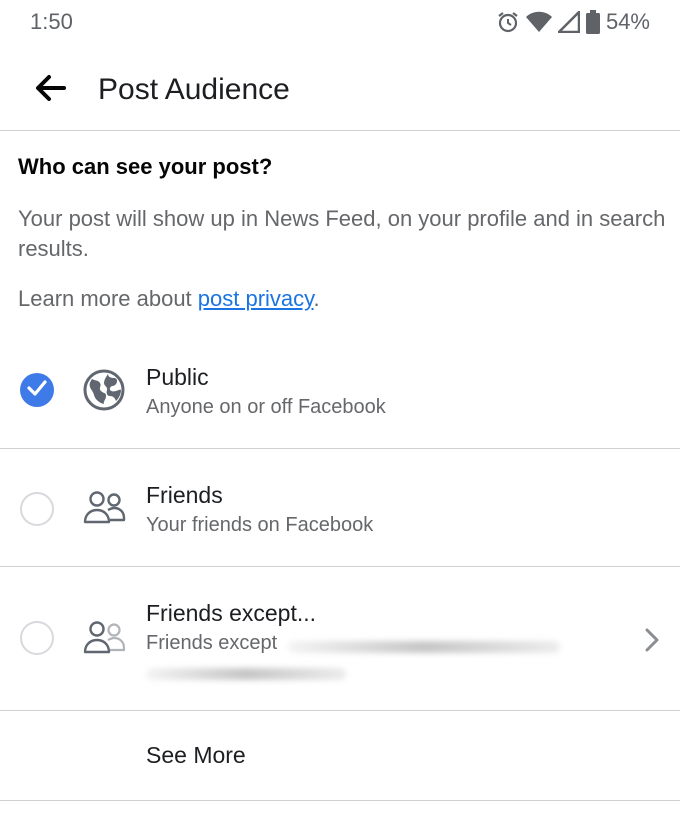 This screenshot has width=680, height=814. I want to click on post-privacy-link: post privacy, so click(256, 298).